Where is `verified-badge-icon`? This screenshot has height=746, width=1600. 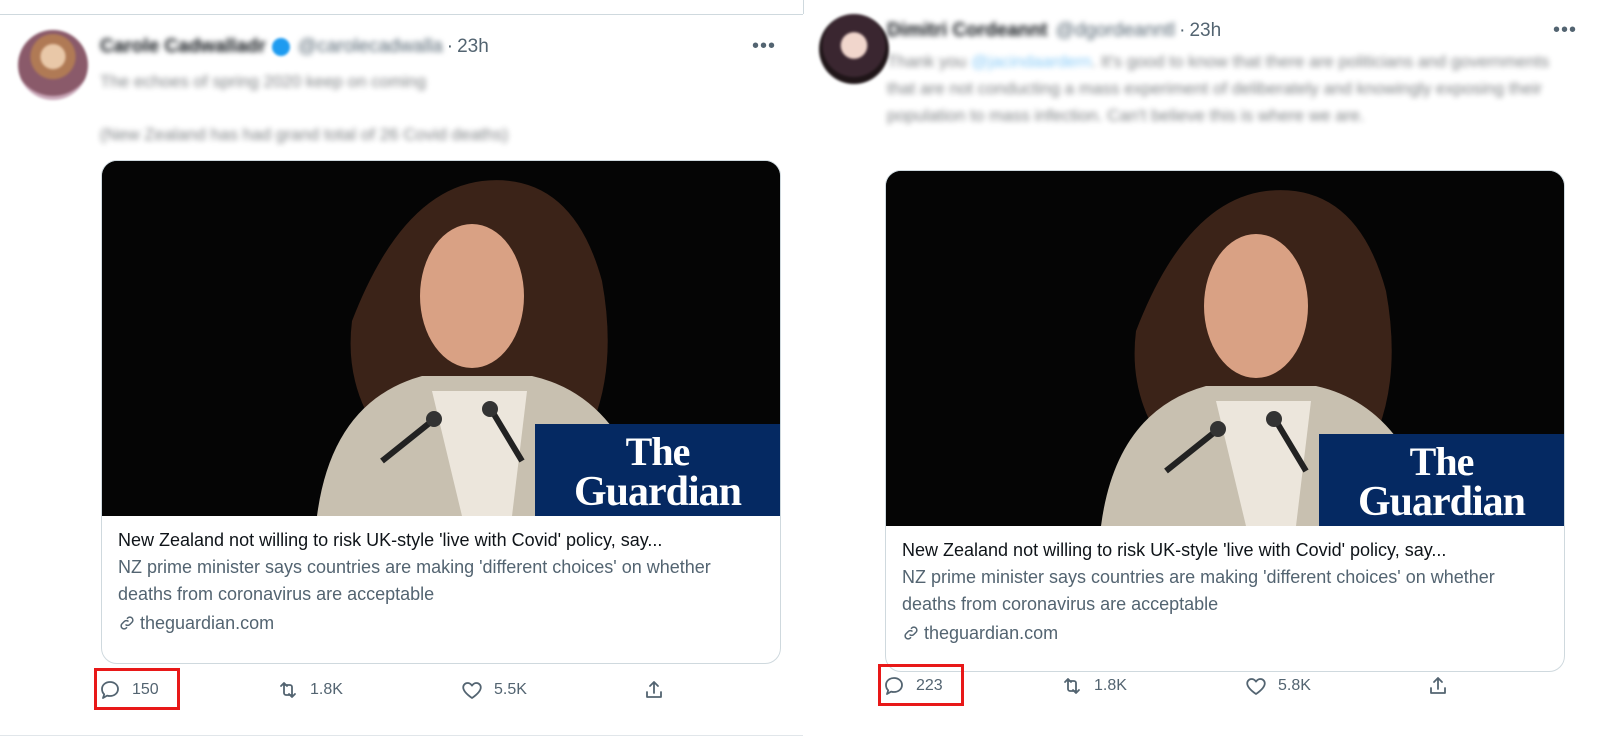
verified-badge-icon is located at coordinates (280, 47).